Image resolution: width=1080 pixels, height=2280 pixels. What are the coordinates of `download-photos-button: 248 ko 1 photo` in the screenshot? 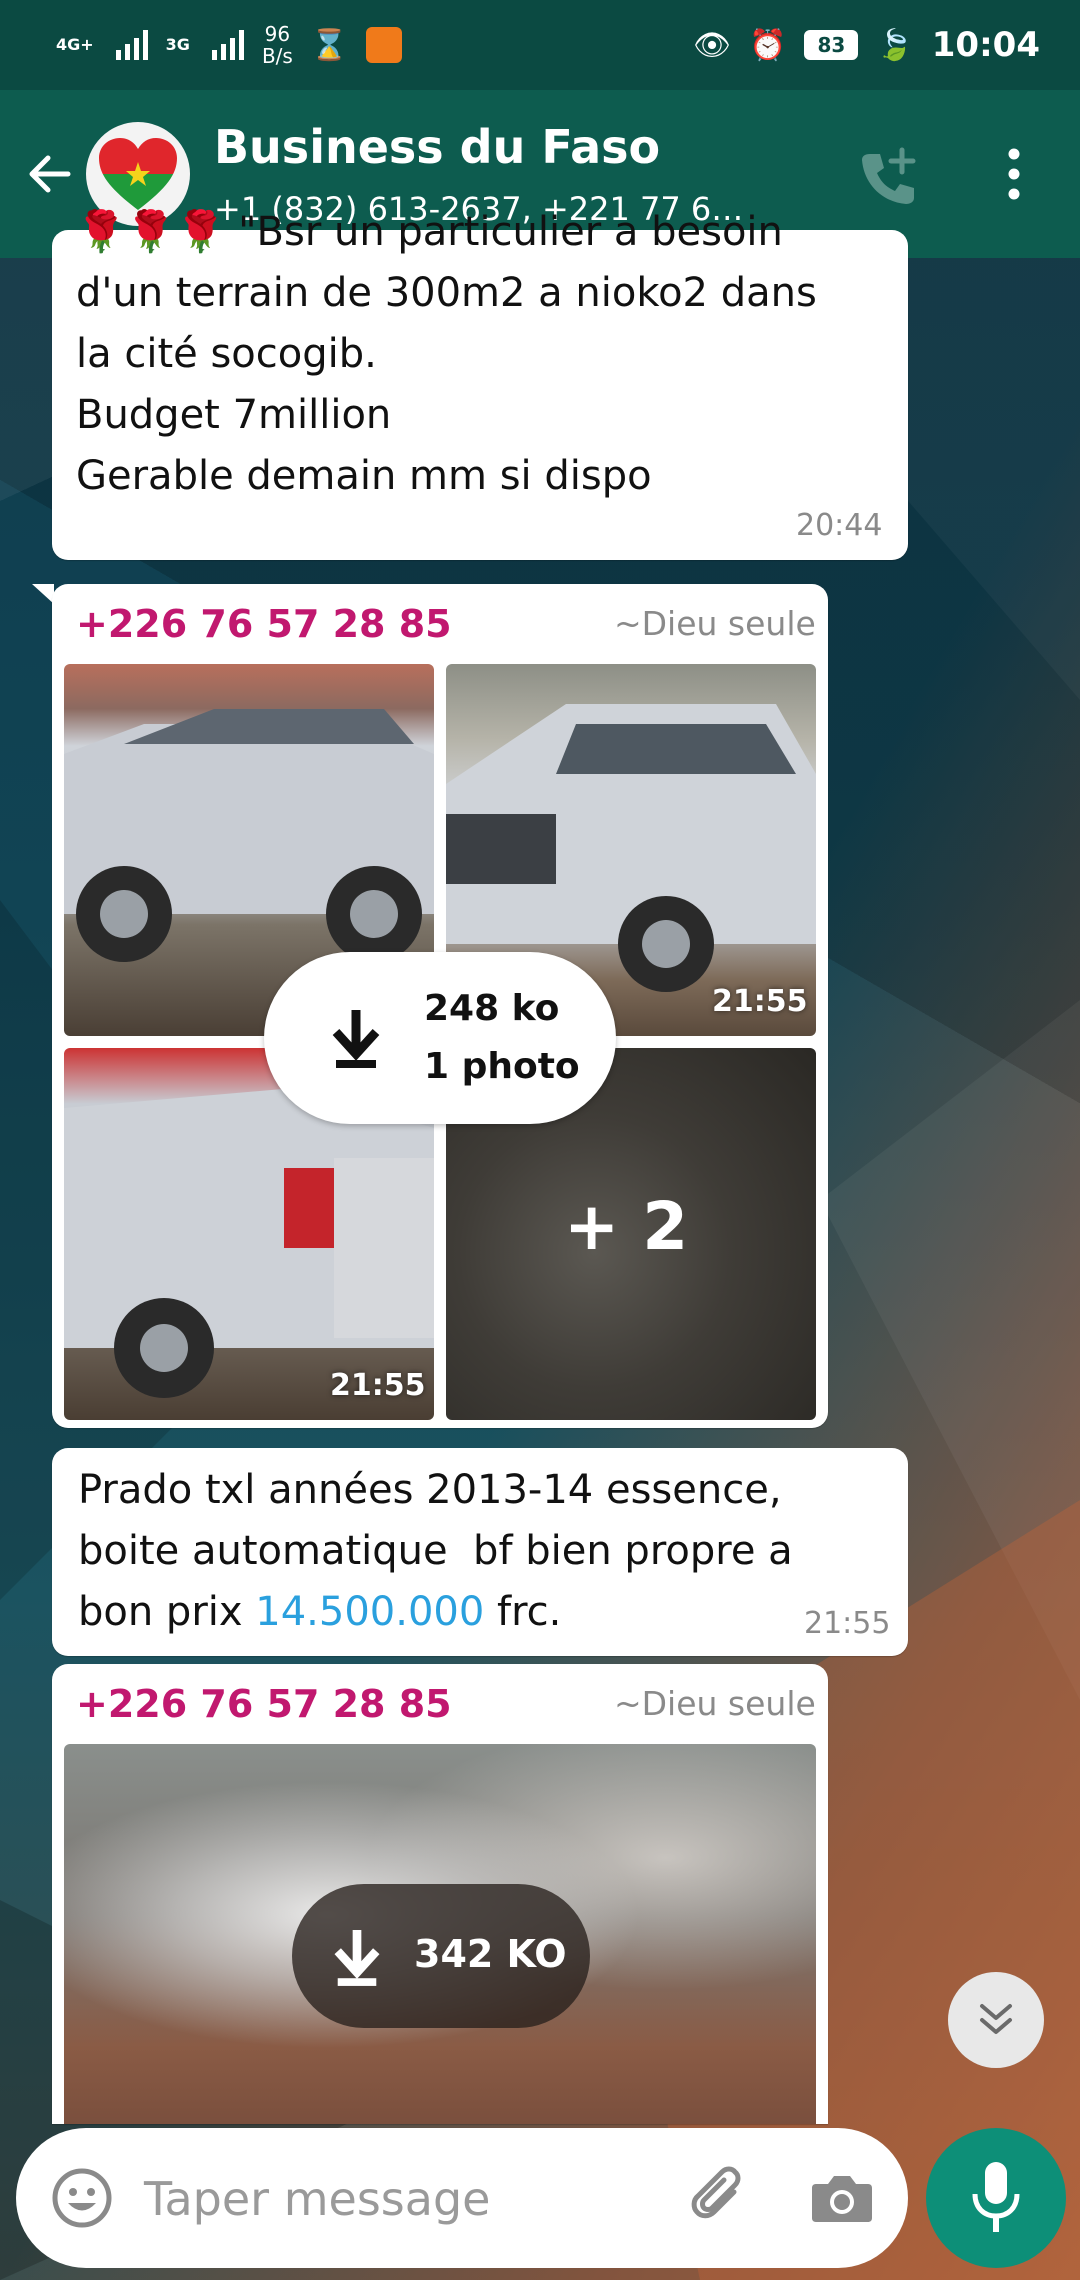 It's located at (440, 1038).